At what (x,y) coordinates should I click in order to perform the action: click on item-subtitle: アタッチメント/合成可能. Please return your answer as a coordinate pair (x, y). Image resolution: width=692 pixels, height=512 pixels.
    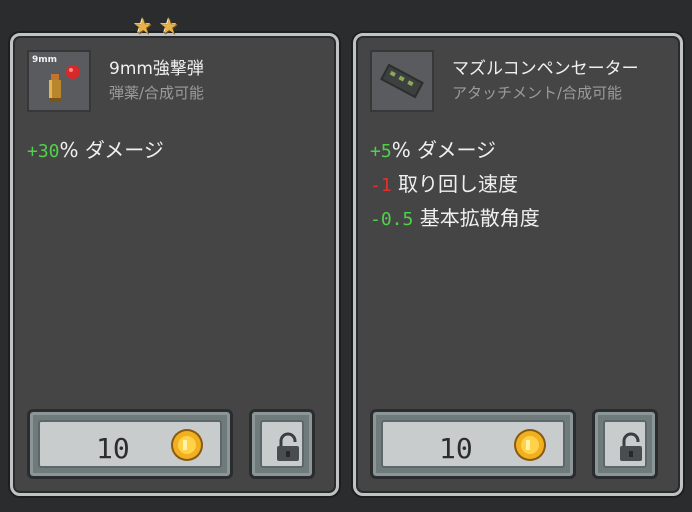
    Looking at the image, I should click on (537, 93).